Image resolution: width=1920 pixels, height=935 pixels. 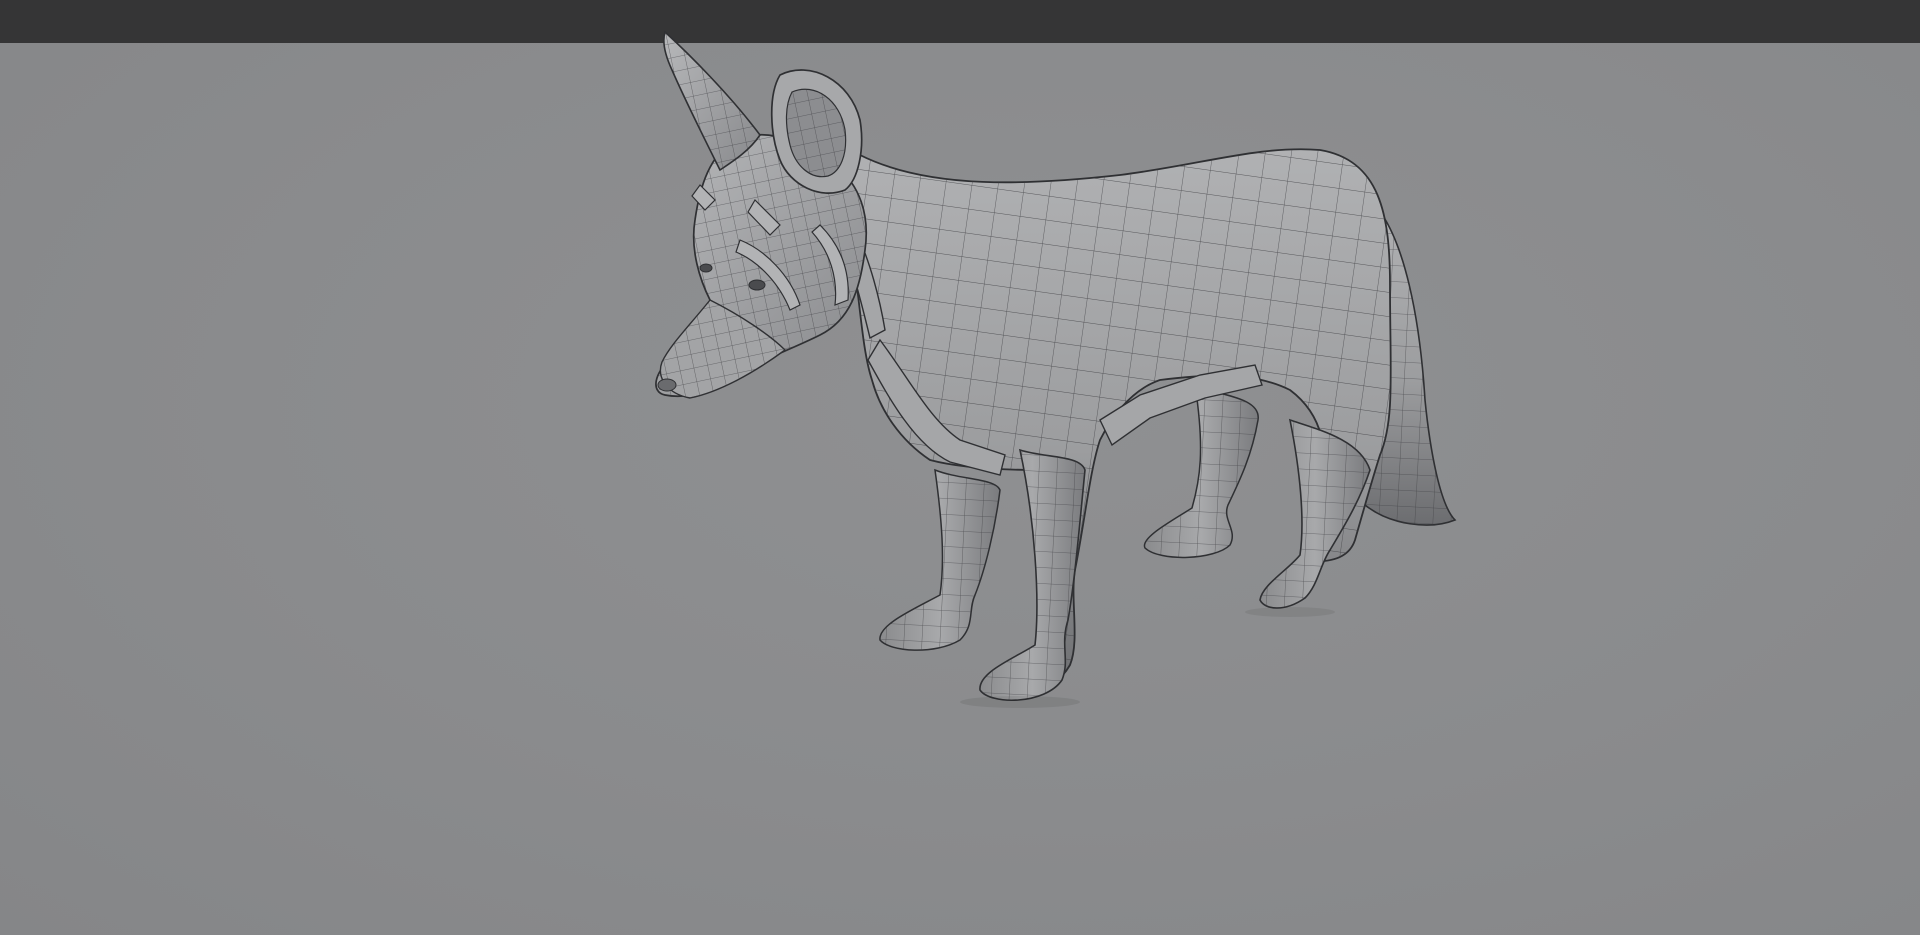 What do you see at coordinates (712, 101) in the screenshot?
I see `ear-left` at bounding box center [712, 101].